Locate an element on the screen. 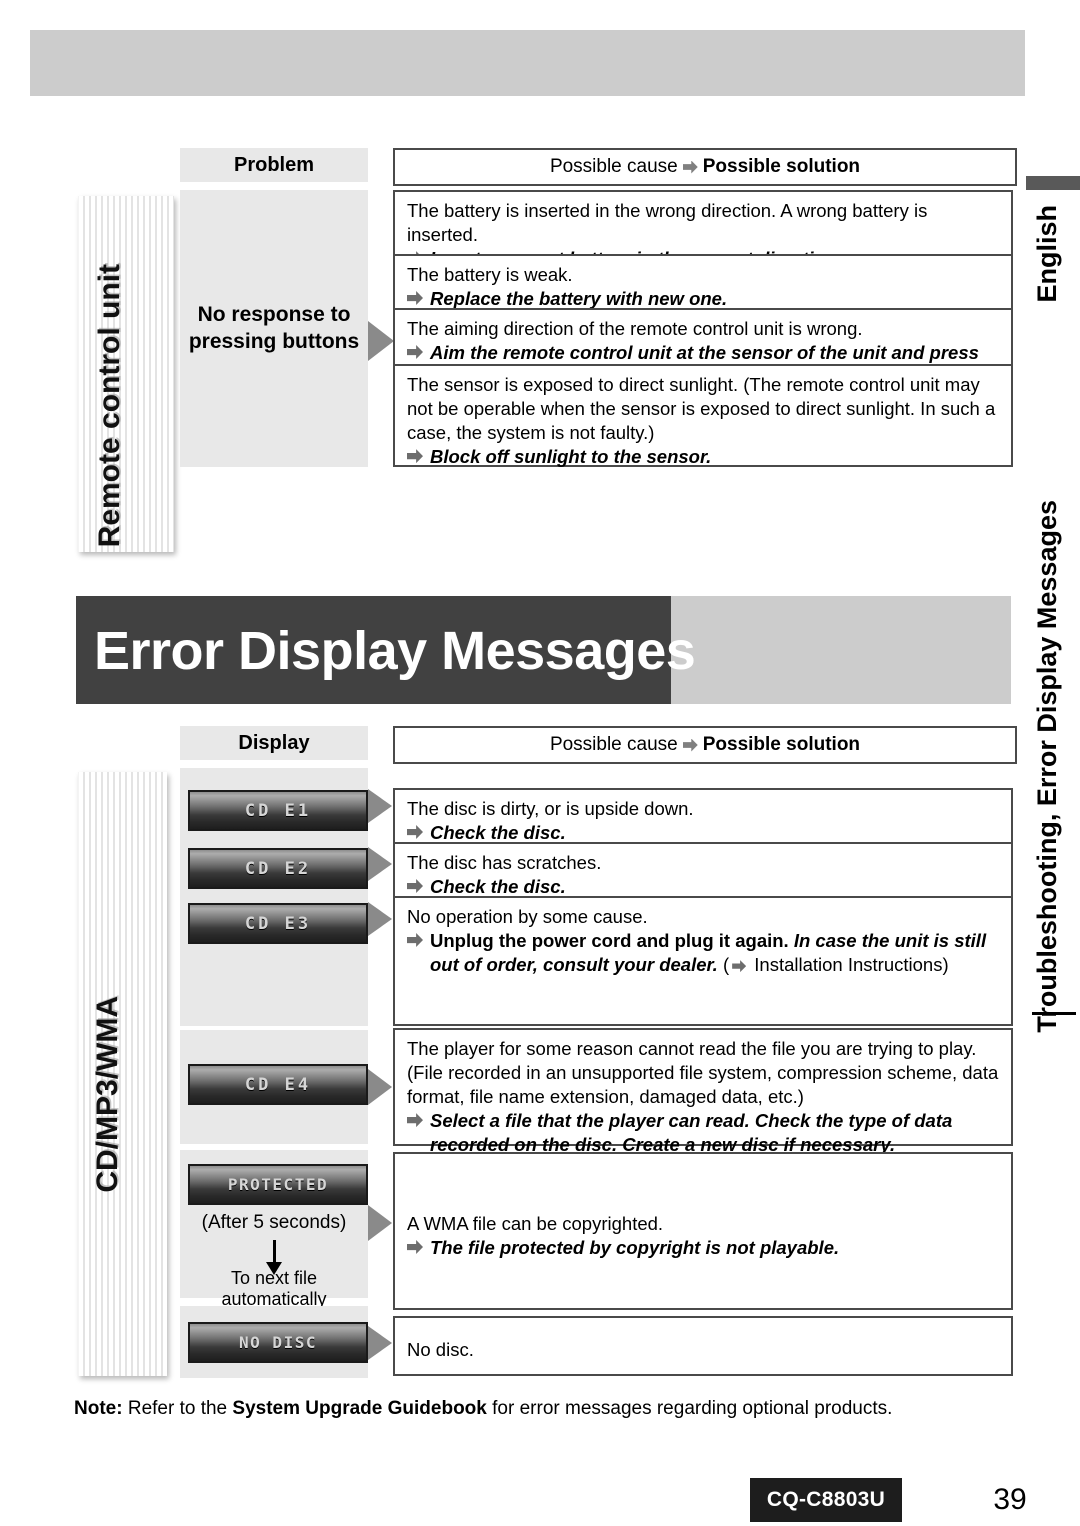 The width and height of the screenshot is (1080, 1526). cause-text: No operation by some cause. is located at coordinates (527, 916).